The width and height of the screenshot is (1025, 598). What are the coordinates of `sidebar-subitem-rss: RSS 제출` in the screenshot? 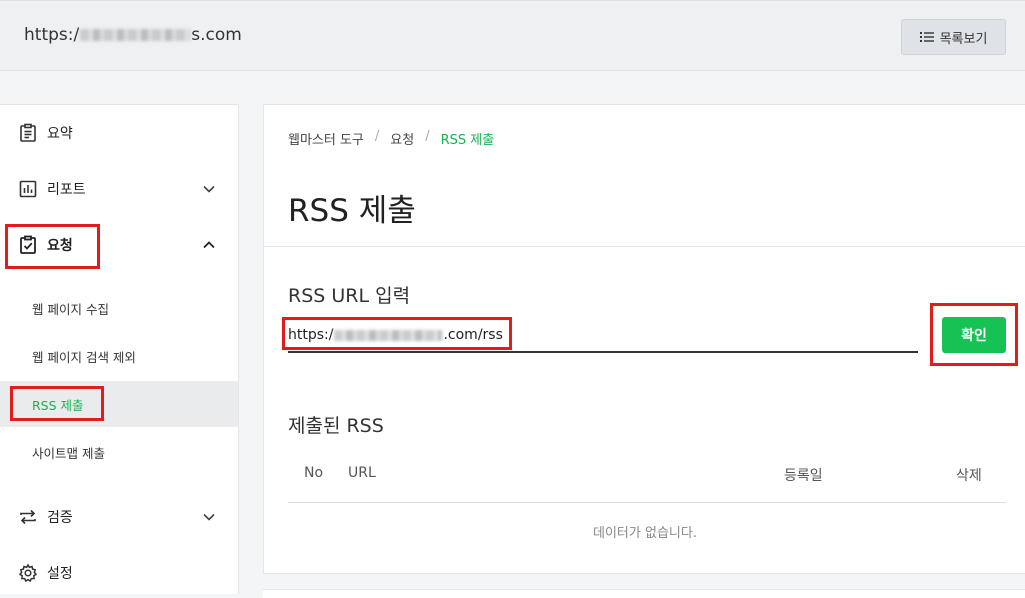 It's located at (119, 404).